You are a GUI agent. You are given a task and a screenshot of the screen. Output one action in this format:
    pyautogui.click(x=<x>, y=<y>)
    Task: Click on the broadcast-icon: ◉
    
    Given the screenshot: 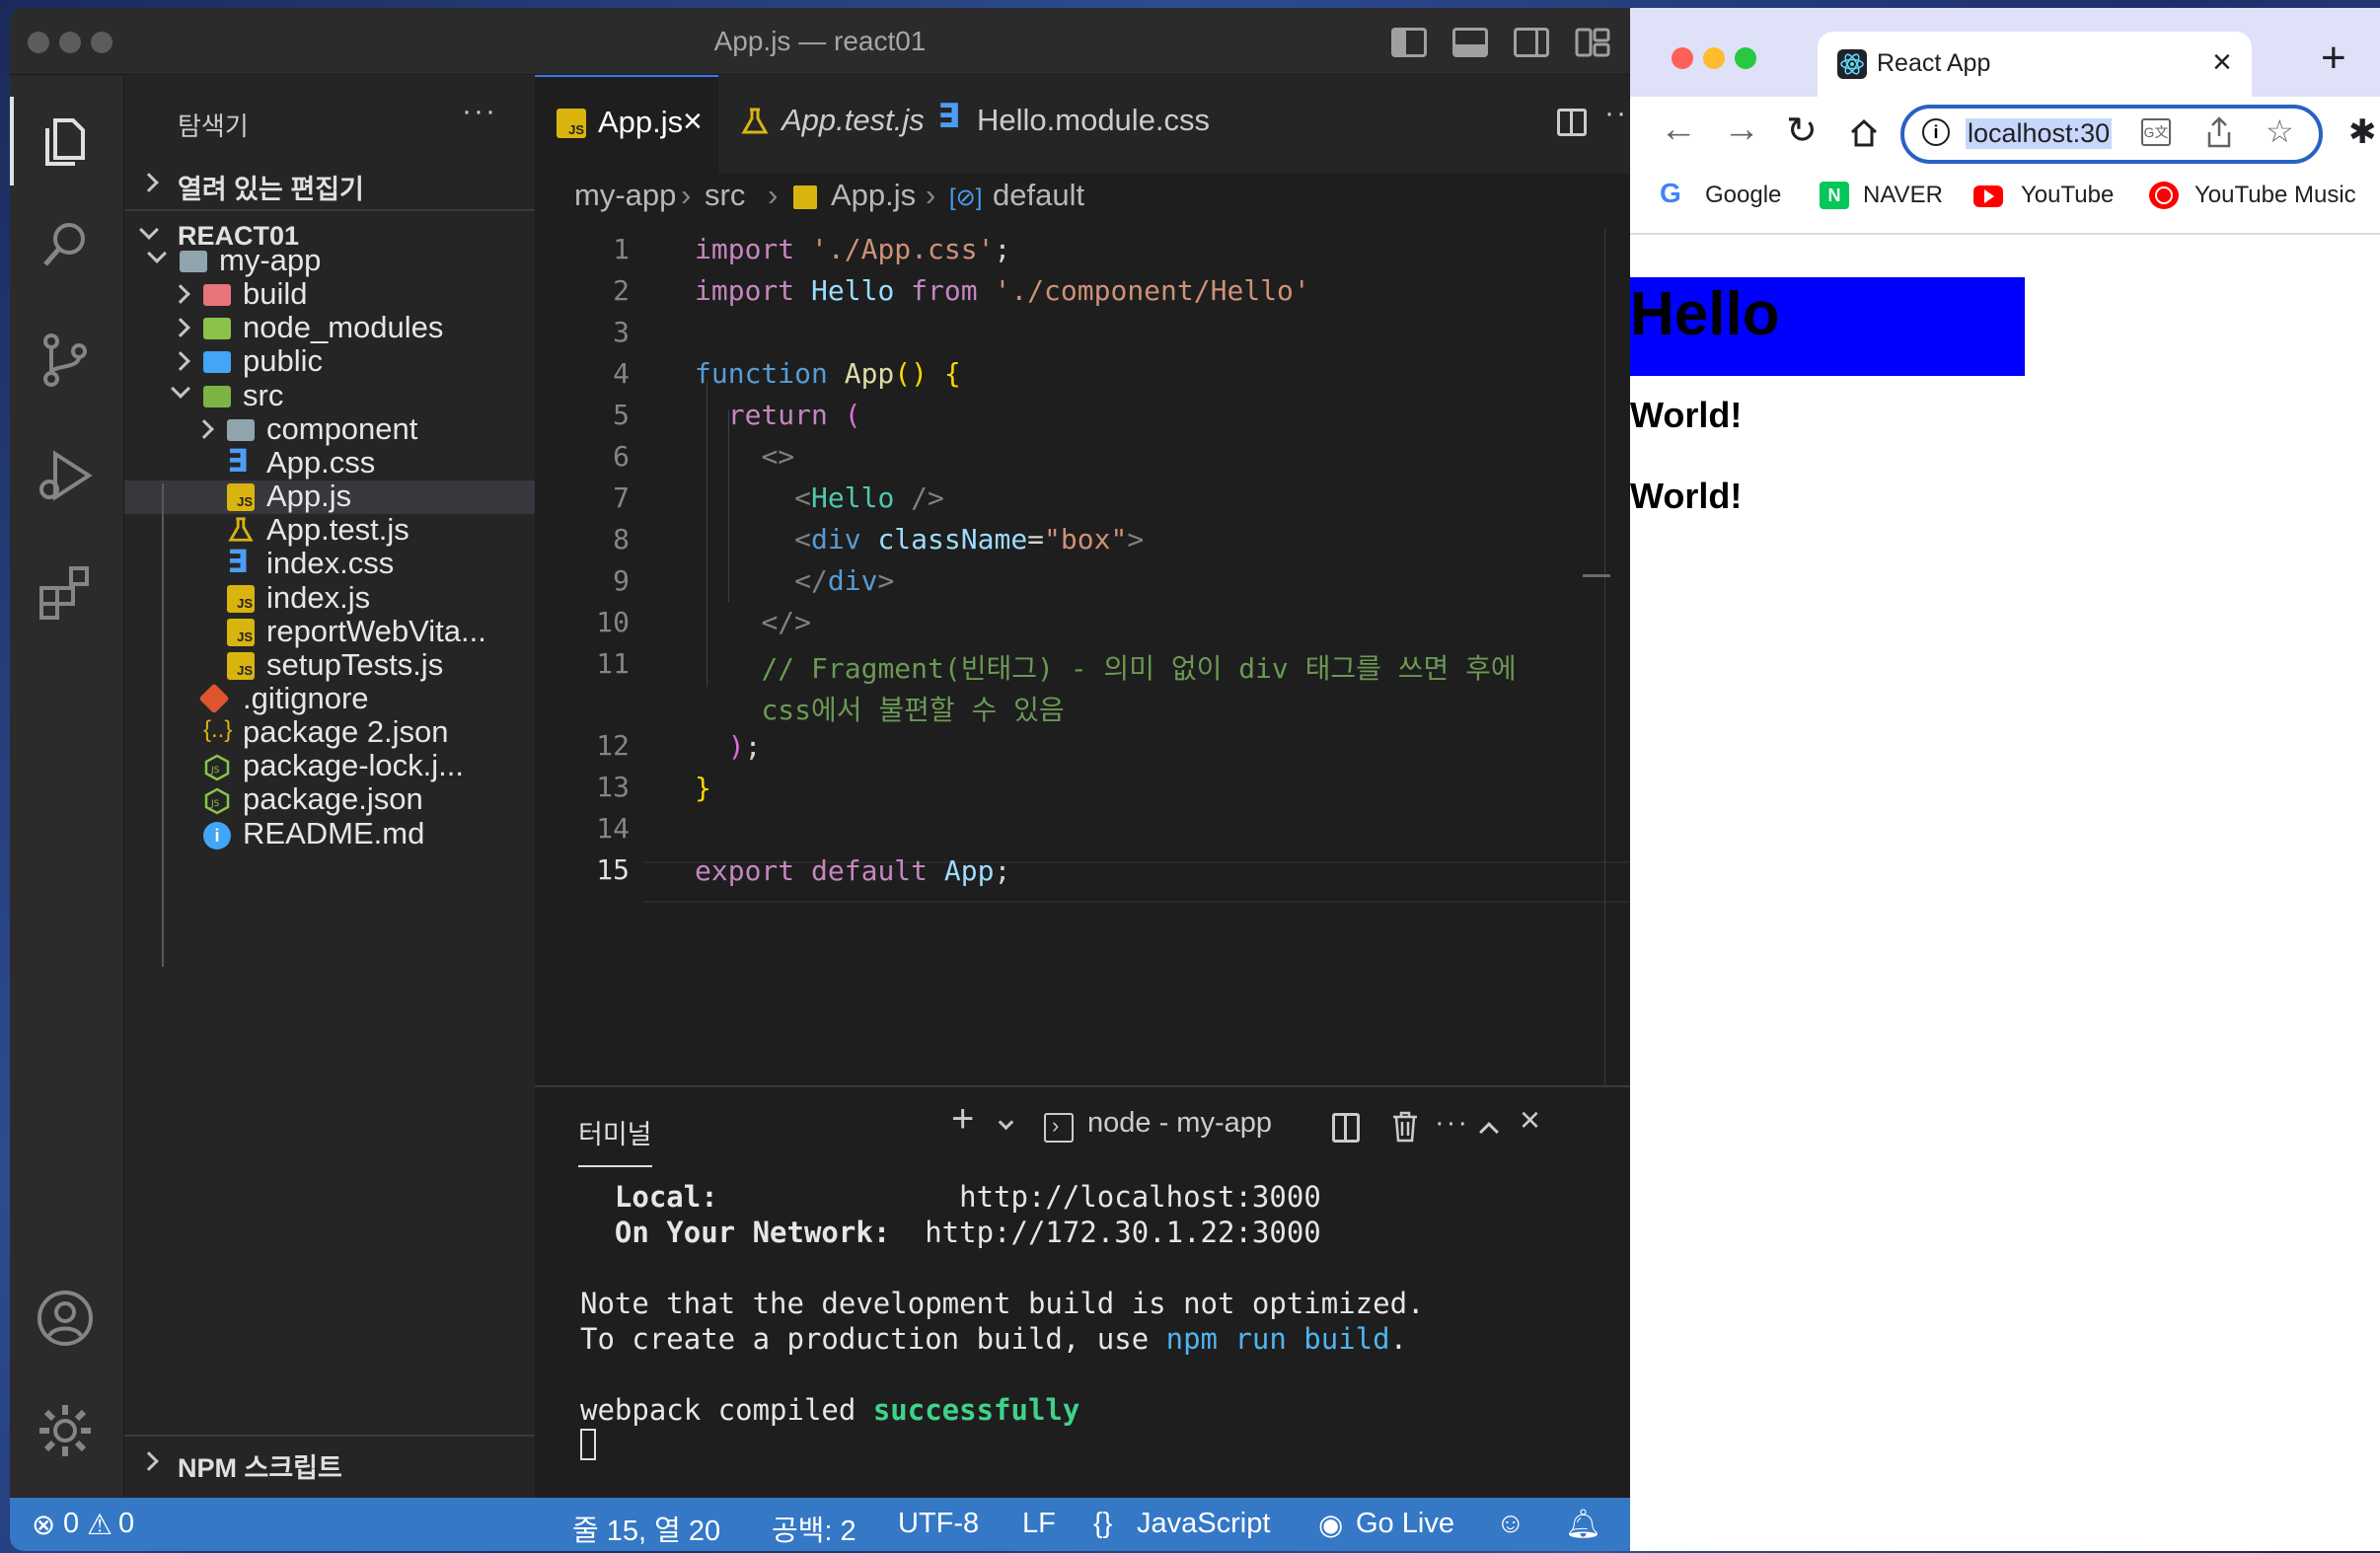 What is the action you would take?
    pyautogui.click(x=1331, y=1525)
    